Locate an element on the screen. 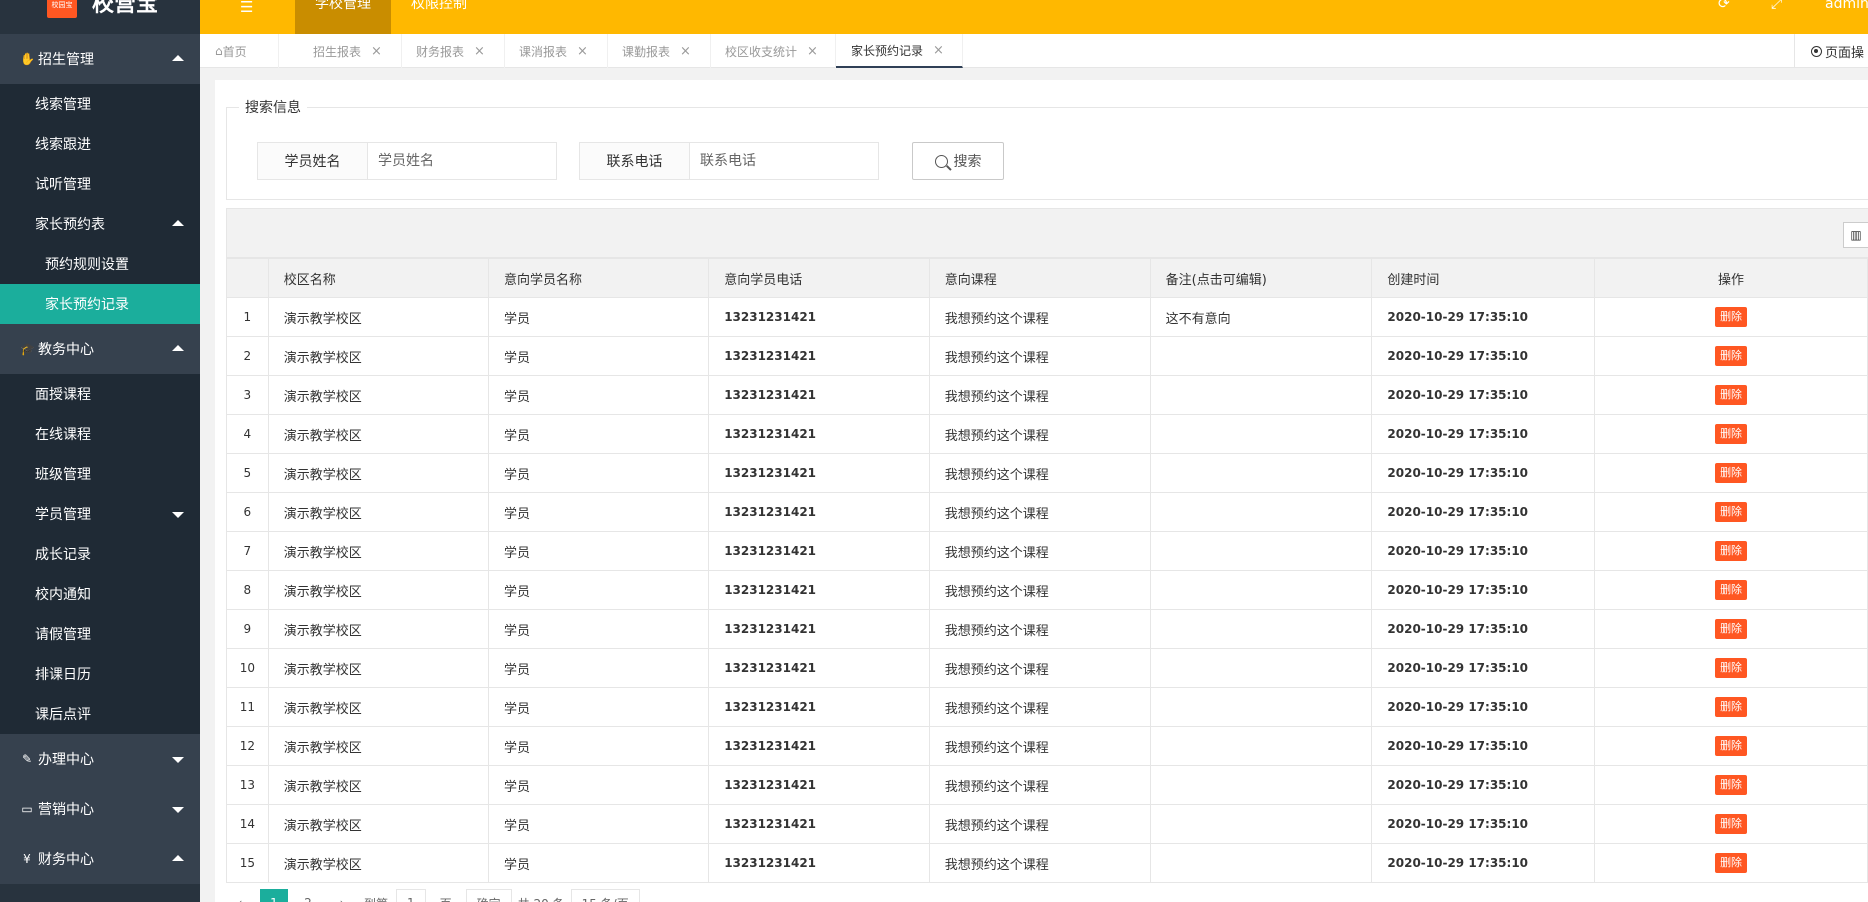 This screenshot has height=902, width=1868. per-page-select: 15 条/页 is located at coordinates (605, 895).